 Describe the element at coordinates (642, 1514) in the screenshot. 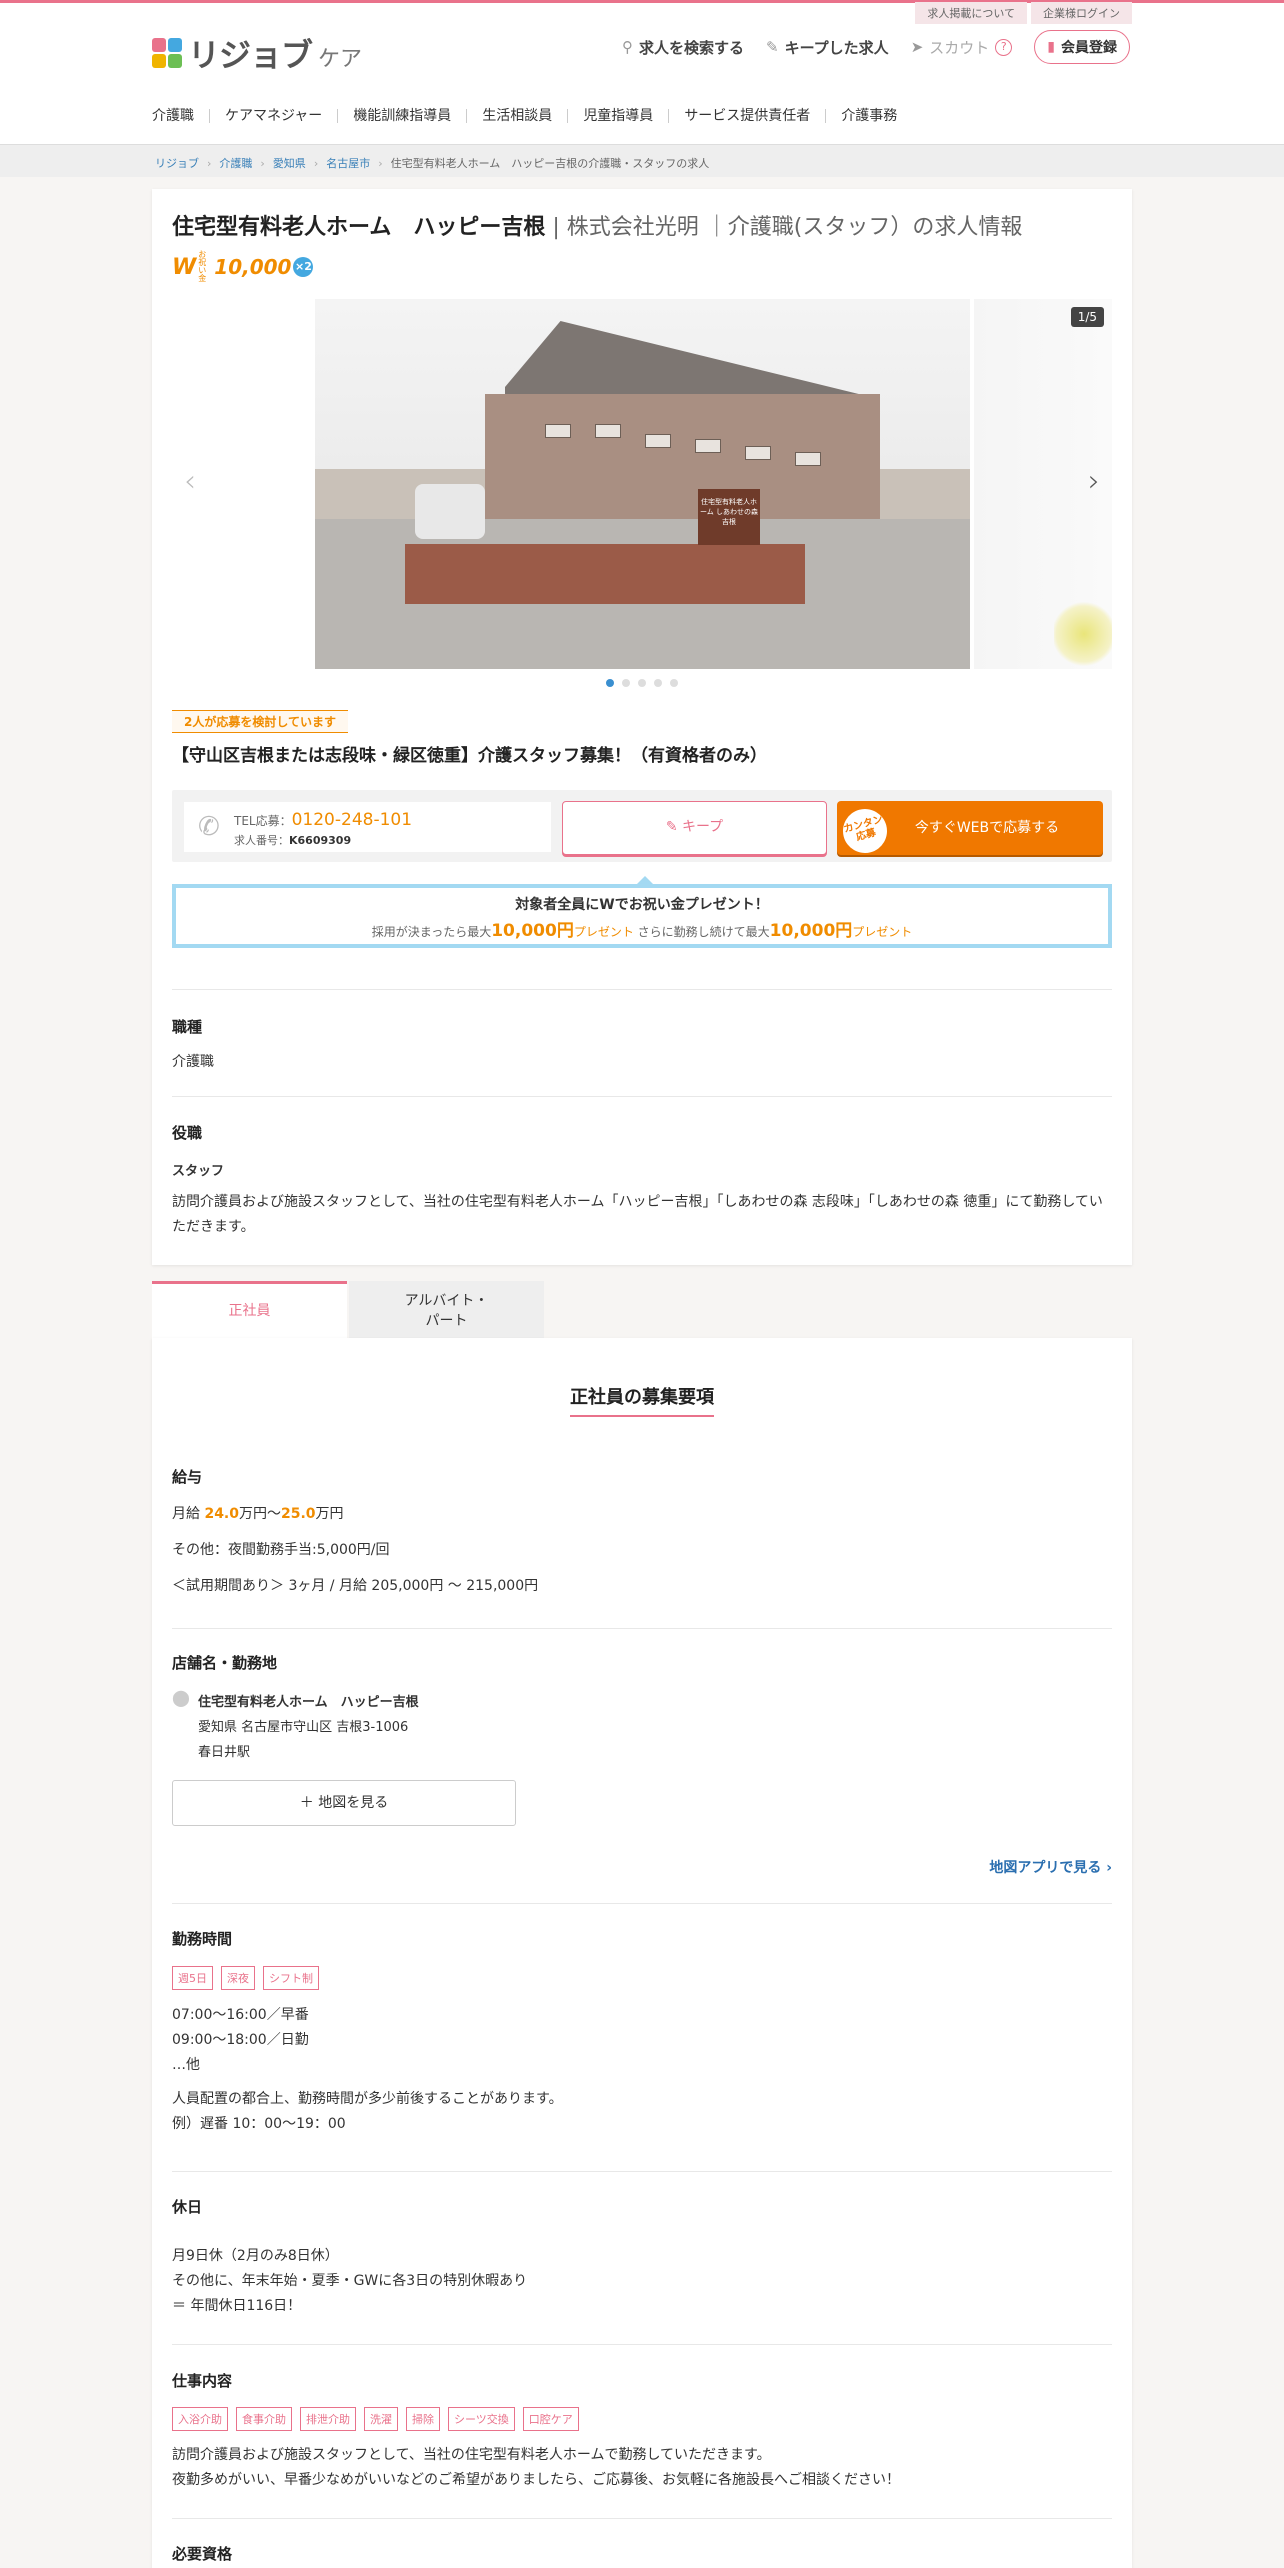

I see `salary-range: 月給 24.0万円〜25.0万円` at that location.